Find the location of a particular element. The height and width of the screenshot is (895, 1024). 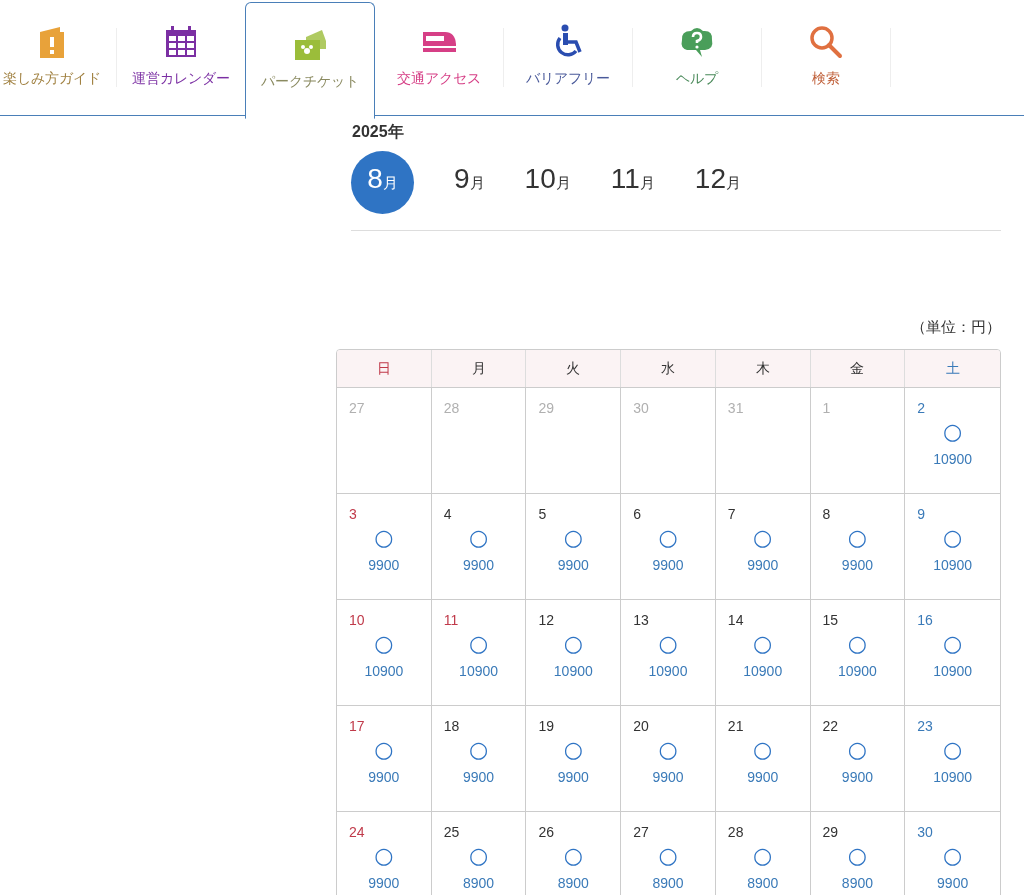

day-cell: 10 ○ 10900 is located at coordinates (384, 652).